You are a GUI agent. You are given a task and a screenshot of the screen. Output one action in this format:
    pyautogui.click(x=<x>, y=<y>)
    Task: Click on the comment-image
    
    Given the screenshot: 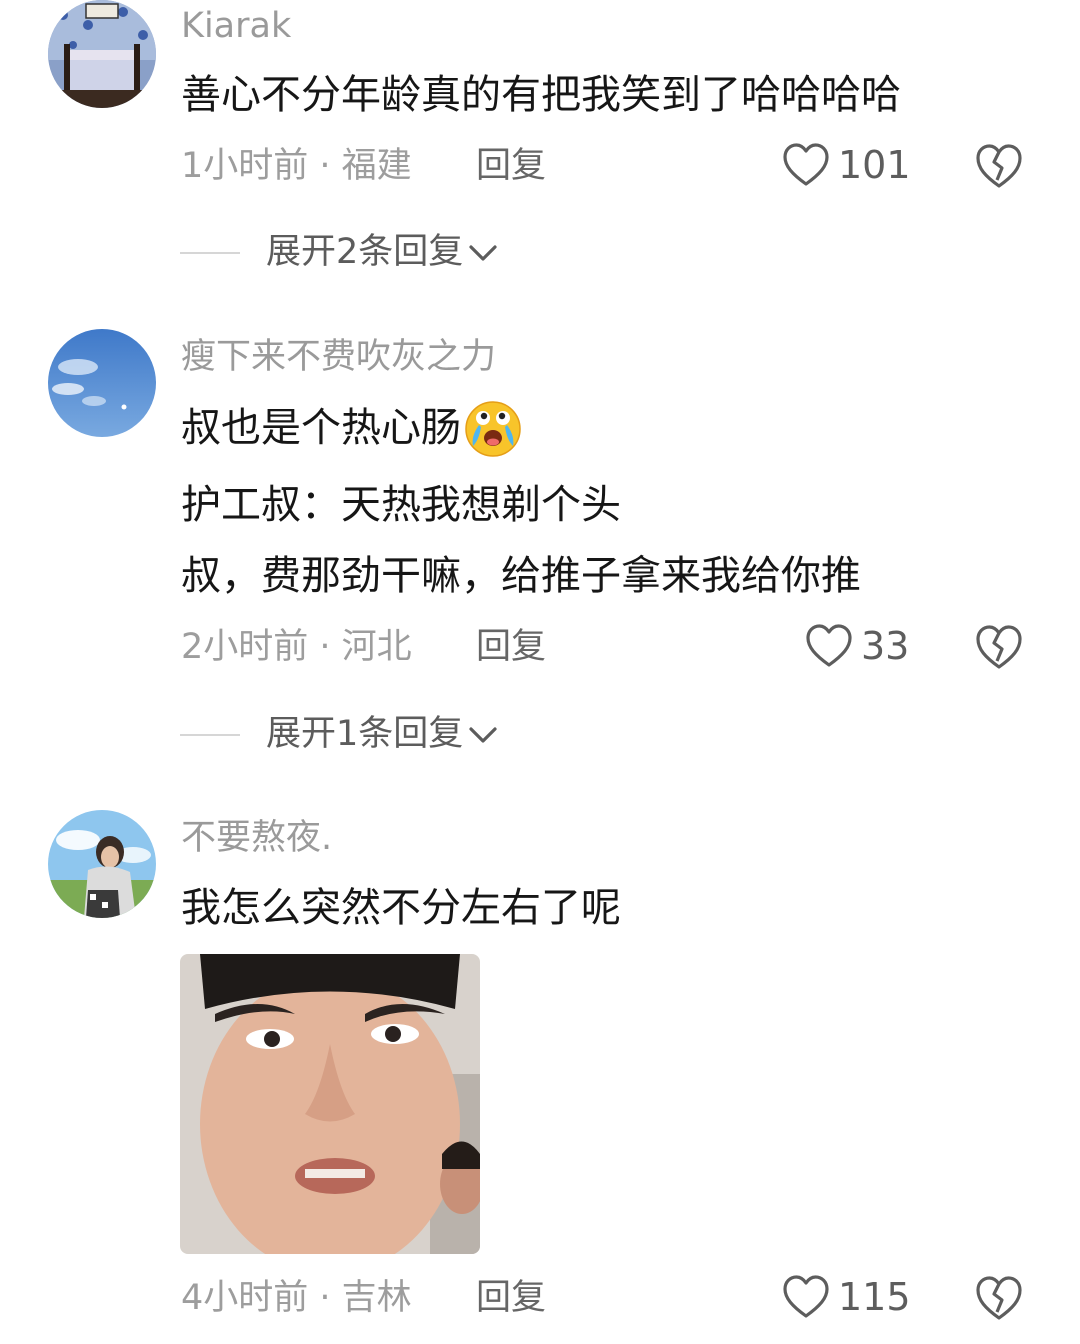 What is the action you would take?
    pyautogui.click(x=330, y=1104)
    